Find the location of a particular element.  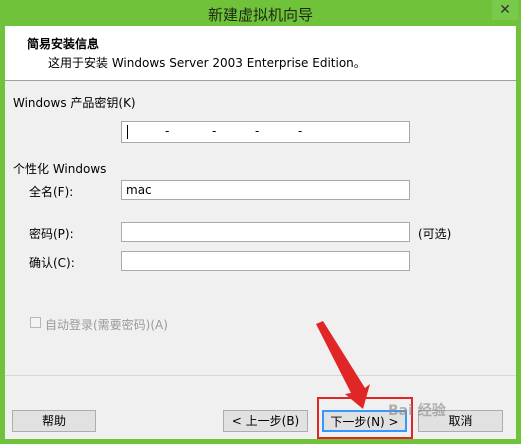

red-arrow-icon is located at coordinates (343, 365).